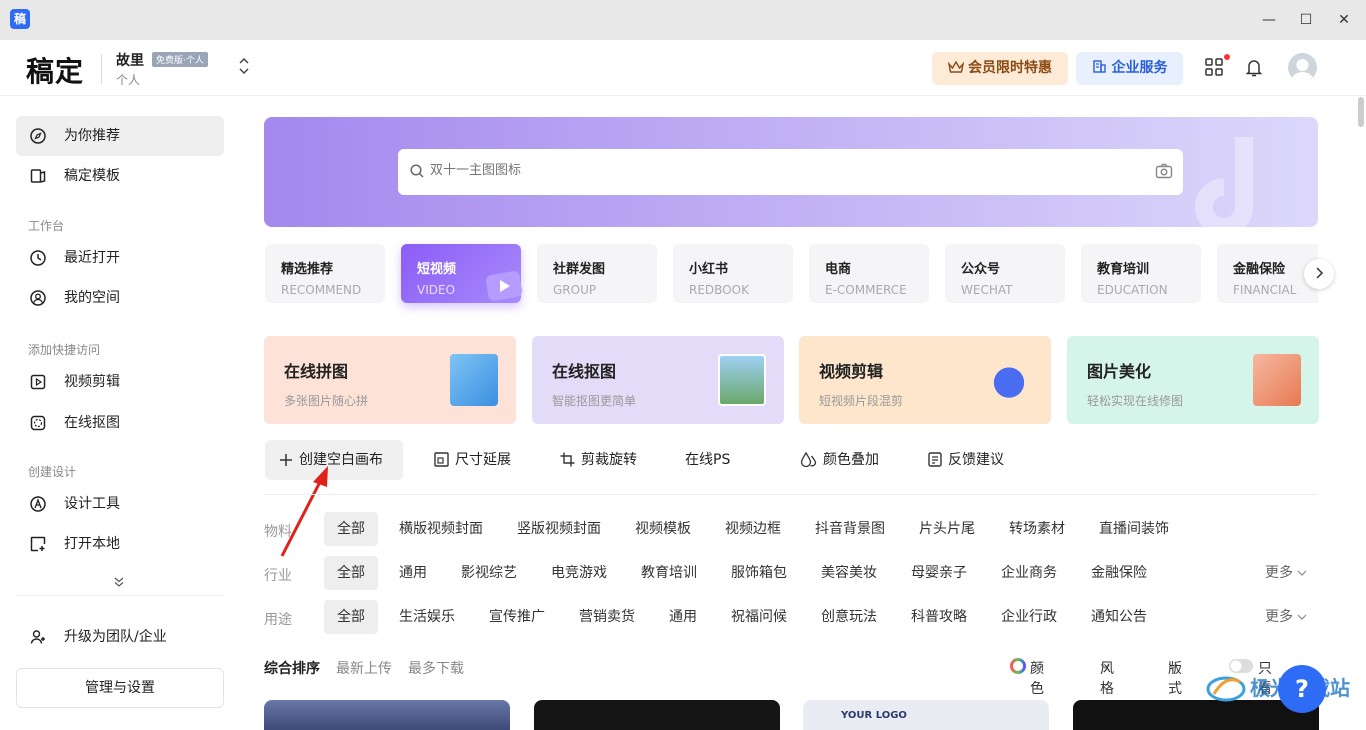 The image size is (1366, 730). I want to click on online-ps-button: 在线PS, so click(707, 460).